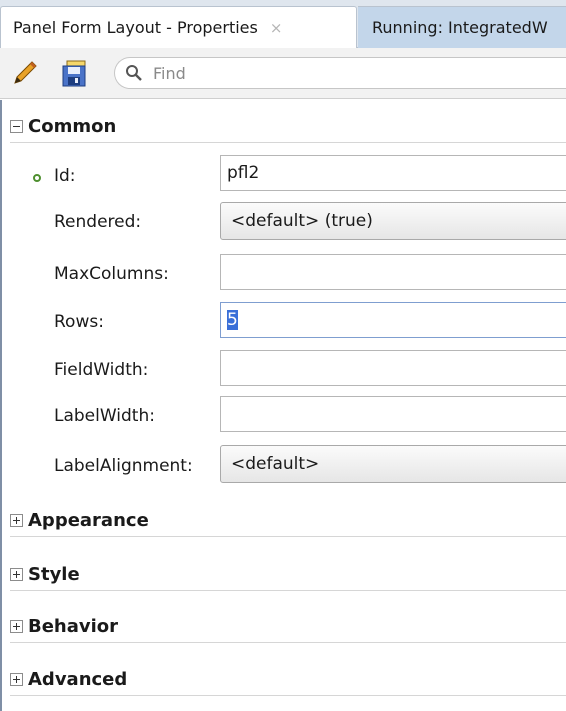  What do you see at coordinates (123, 466) in the screenshot?
I see `property-label-labelalignment: LabelAlignment:` at bounding box center [123, 466].